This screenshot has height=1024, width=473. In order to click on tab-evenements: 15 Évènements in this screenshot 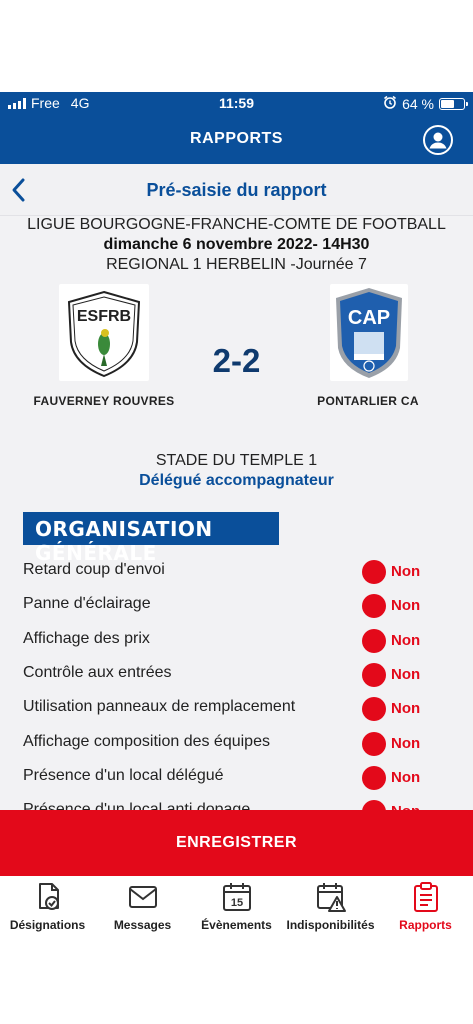, I will do `click(236, 907)`.